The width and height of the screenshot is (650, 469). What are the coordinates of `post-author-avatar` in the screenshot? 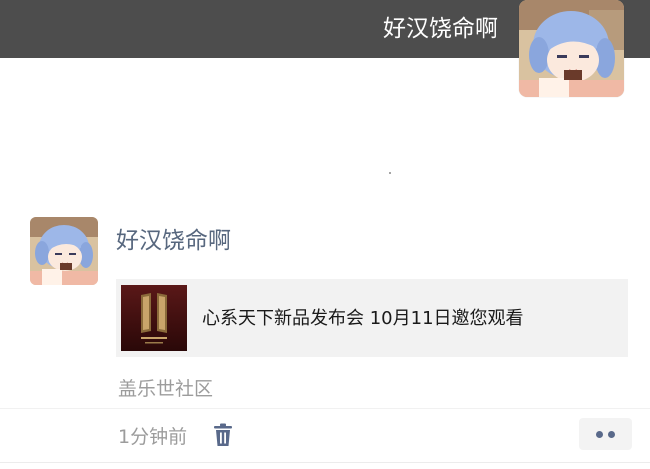 It's located at (64, 251).